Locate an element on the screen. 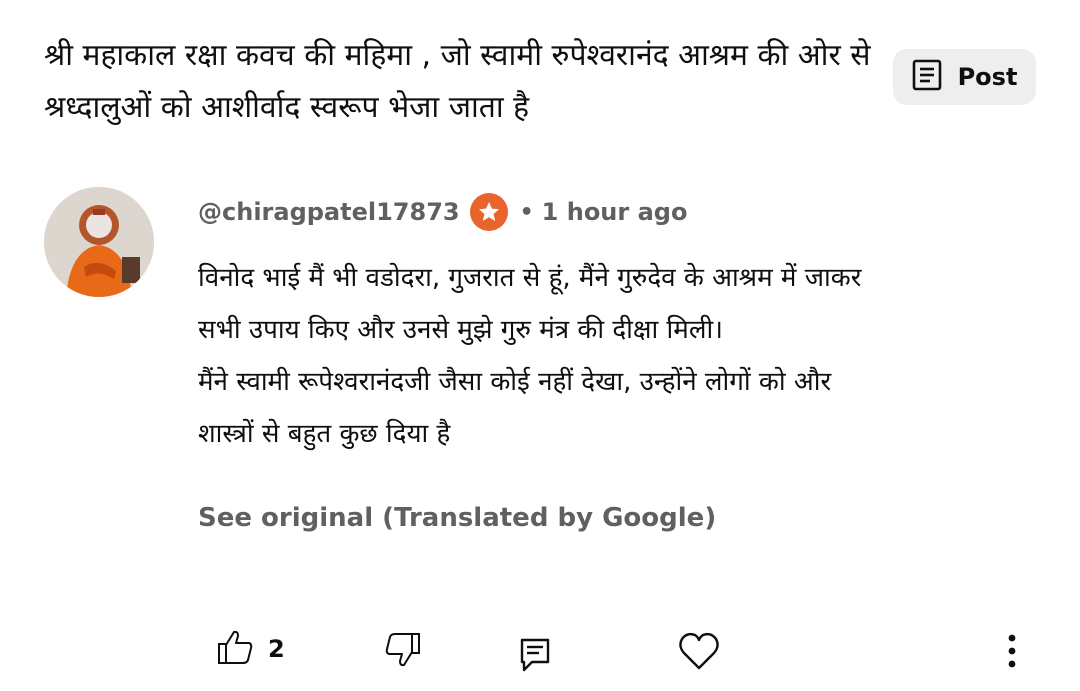 Image resolution: width=1080 pixels, height=691 pixels. more-options-button is located at coordinates (1012, 654).